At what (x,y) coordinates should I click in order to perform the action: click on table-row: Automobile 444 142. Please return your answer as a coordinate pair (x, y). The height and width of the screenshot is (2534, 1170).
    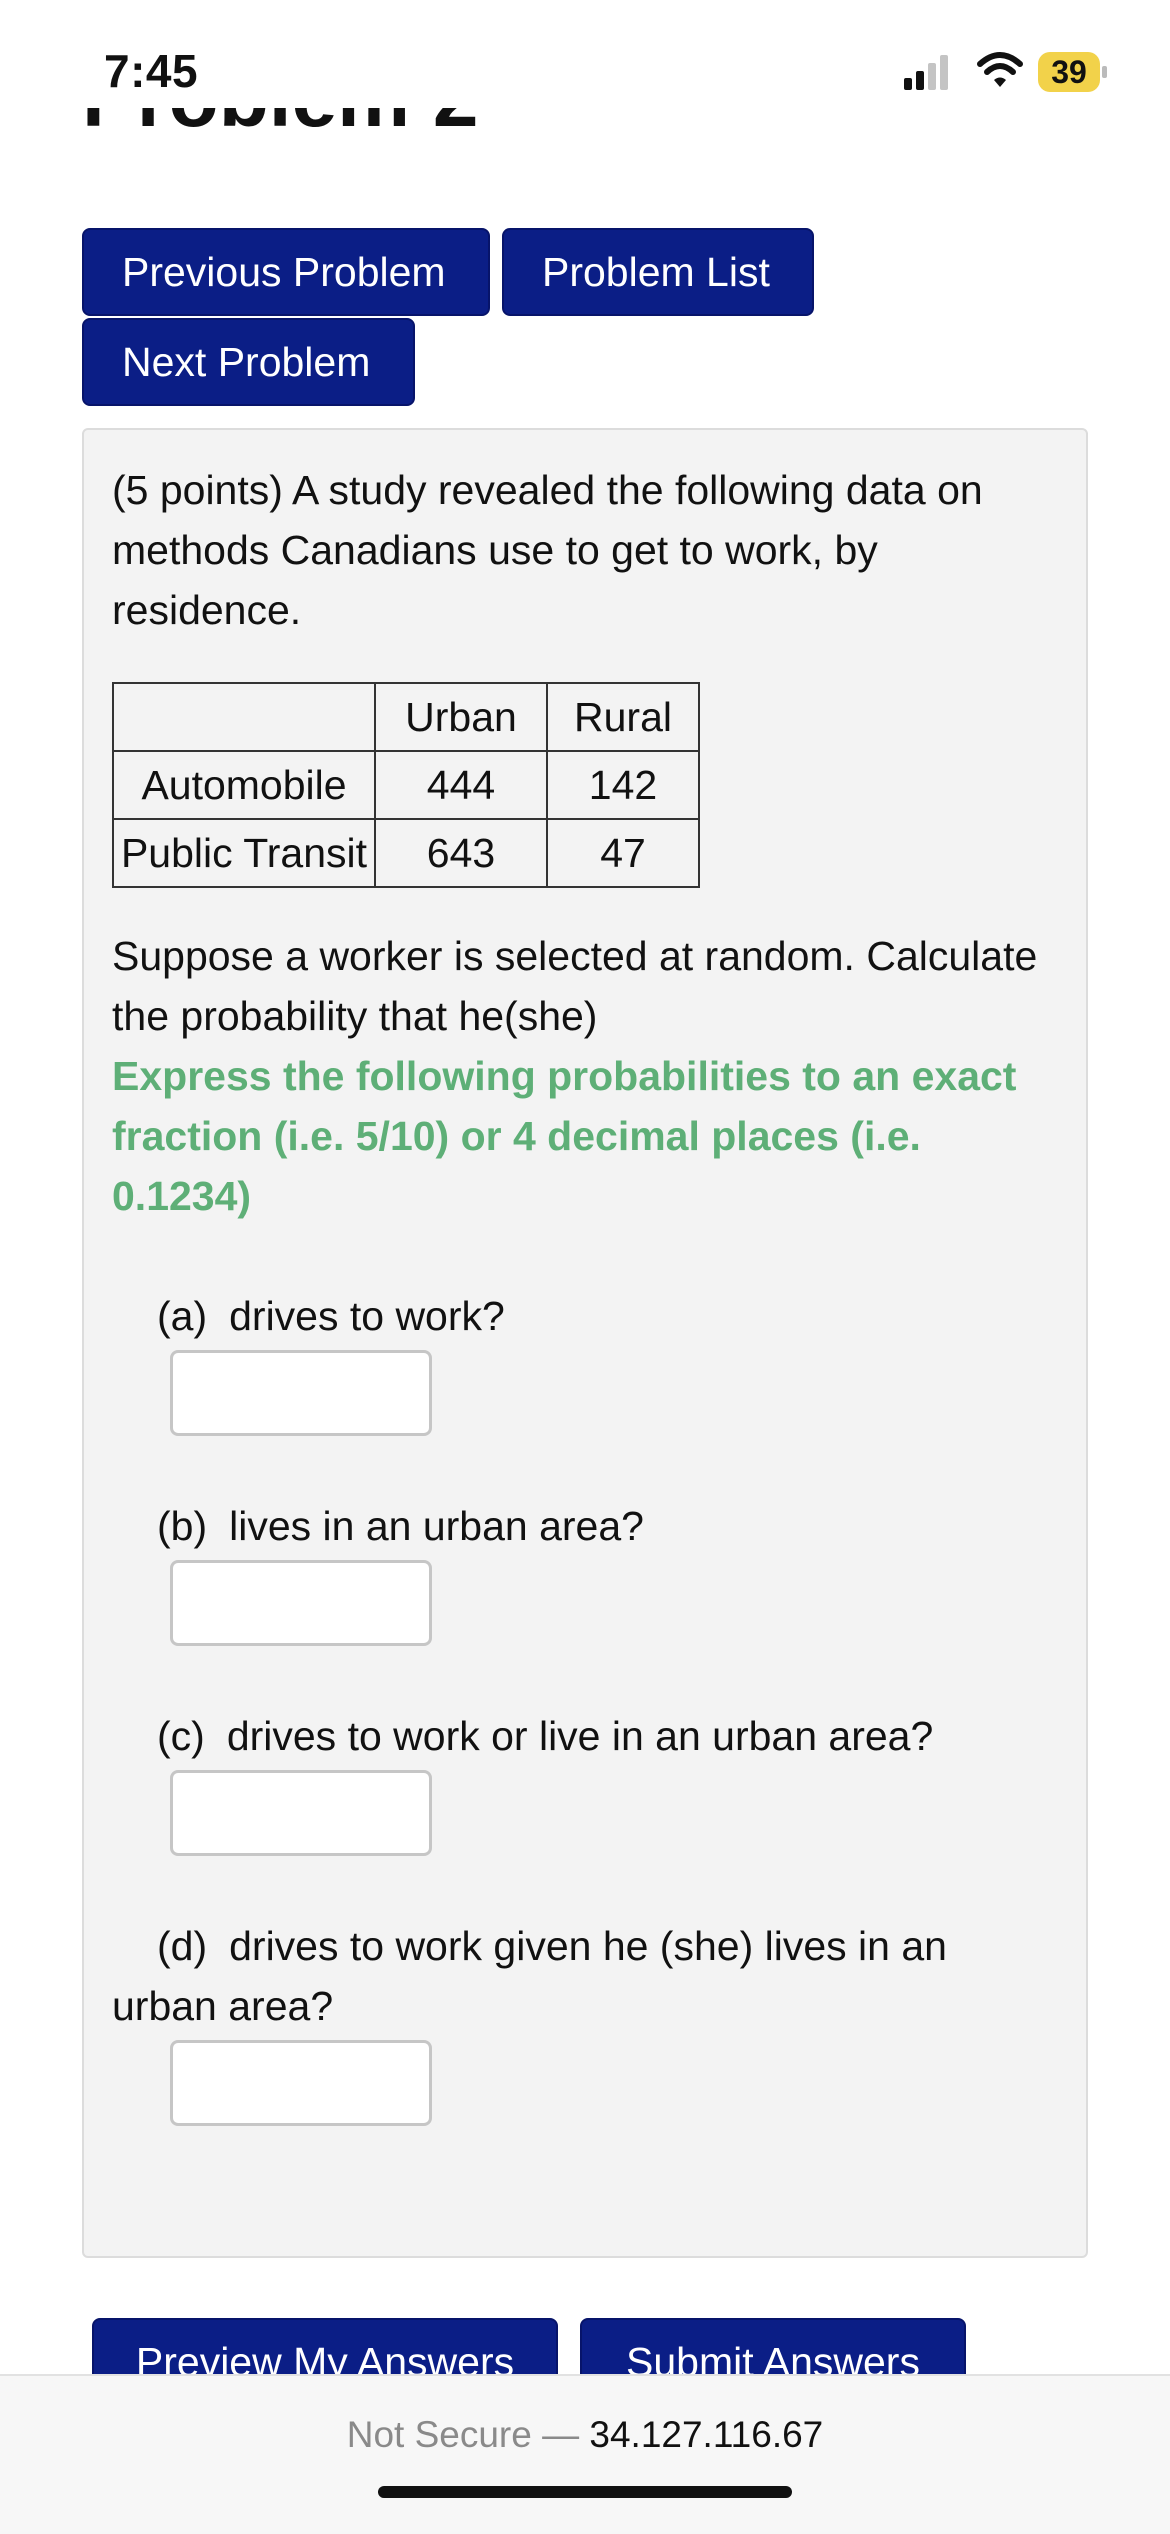
    Looking at the image, I should click on (406, 785).